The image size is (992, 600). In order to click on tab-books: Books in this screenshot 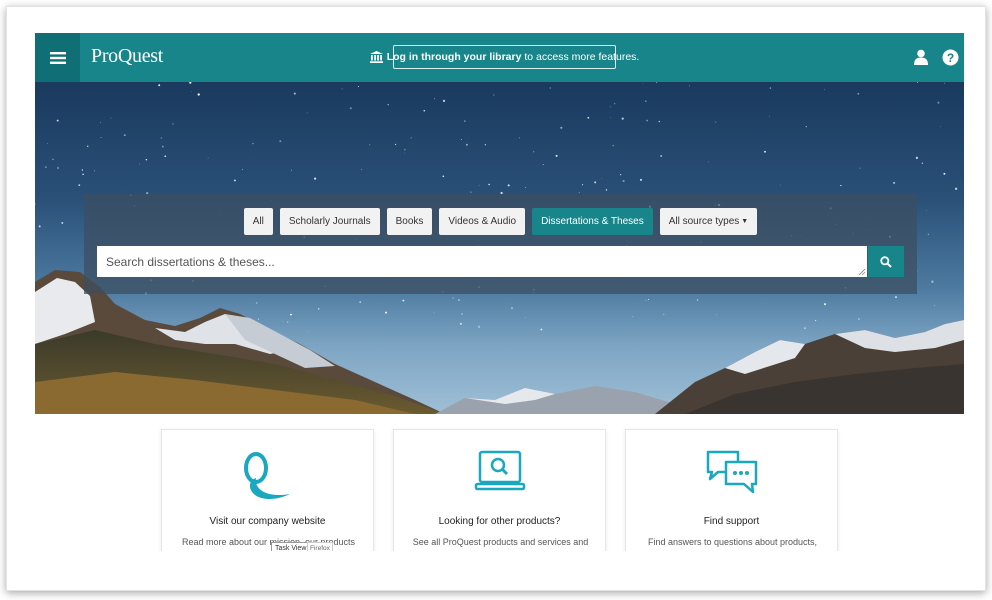, I will do `click(409, 221)`.